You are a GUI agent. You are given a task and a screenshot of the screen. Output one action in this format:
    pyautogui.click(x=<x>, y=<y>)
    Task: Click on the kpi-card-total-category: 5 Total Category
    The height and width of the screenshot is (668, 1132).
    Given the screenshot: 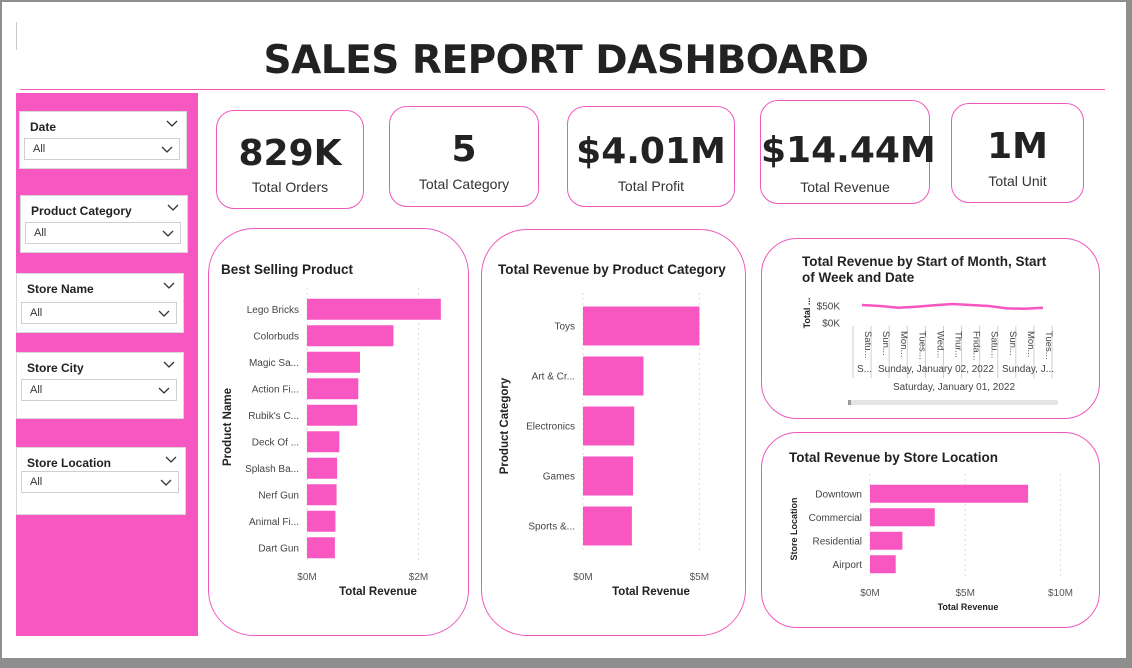 What is the action you would take?
    pyautogui.click(x=464, y=156)
    